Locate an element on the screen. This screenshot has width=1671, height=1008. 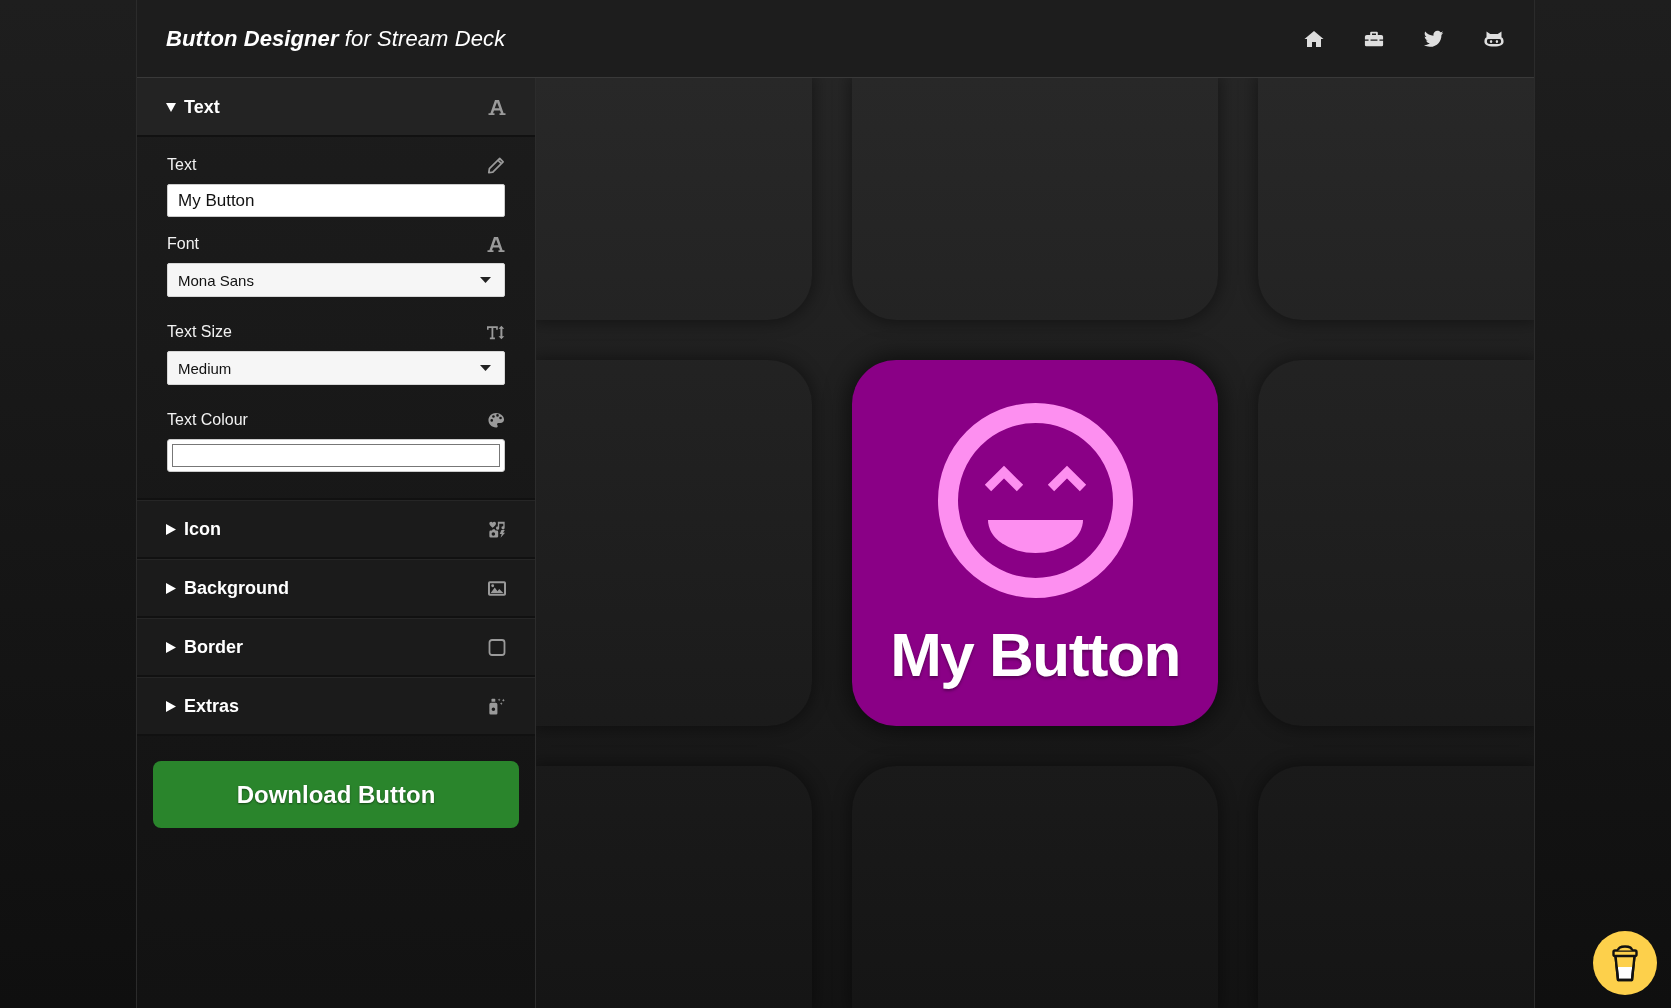
field-label: Font is located at coordinates (183, 244).